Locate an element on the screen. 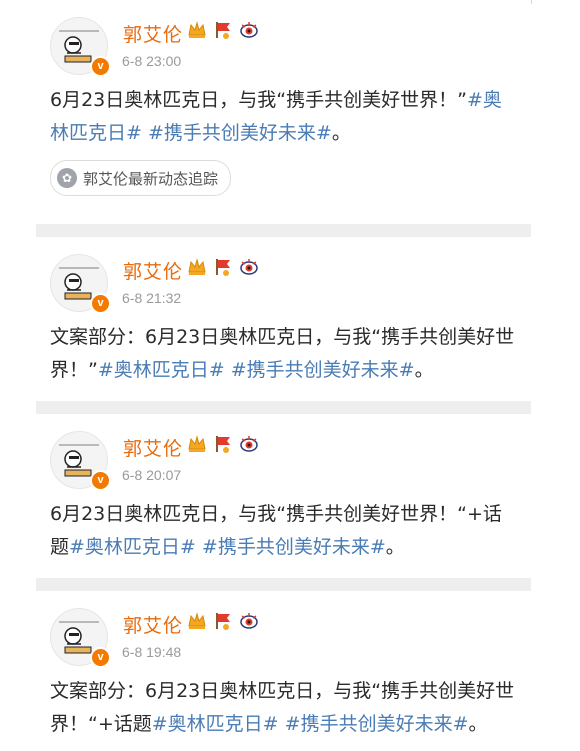 The image size is (580, 751). follow-tracker-label: 郭艾伦最新动态追踪 is located at coordinates (151, 178).